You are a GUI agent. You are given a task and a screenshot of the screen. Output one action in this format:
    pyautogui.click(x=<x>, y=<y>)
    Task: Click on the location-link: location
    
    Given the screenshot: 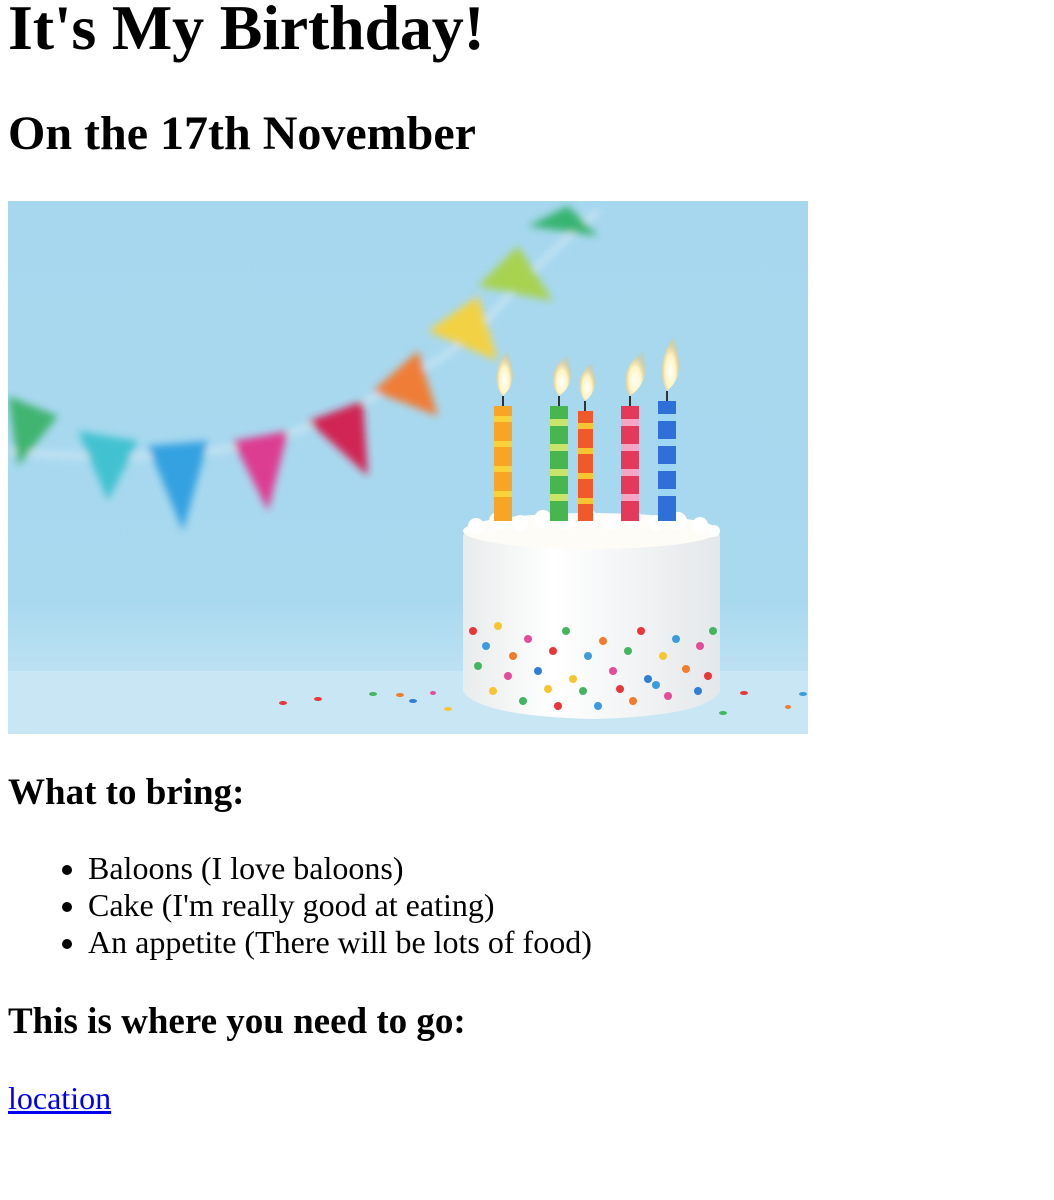 What is the action you would take?
    pyautogui.click(x=59, y=1098)
    